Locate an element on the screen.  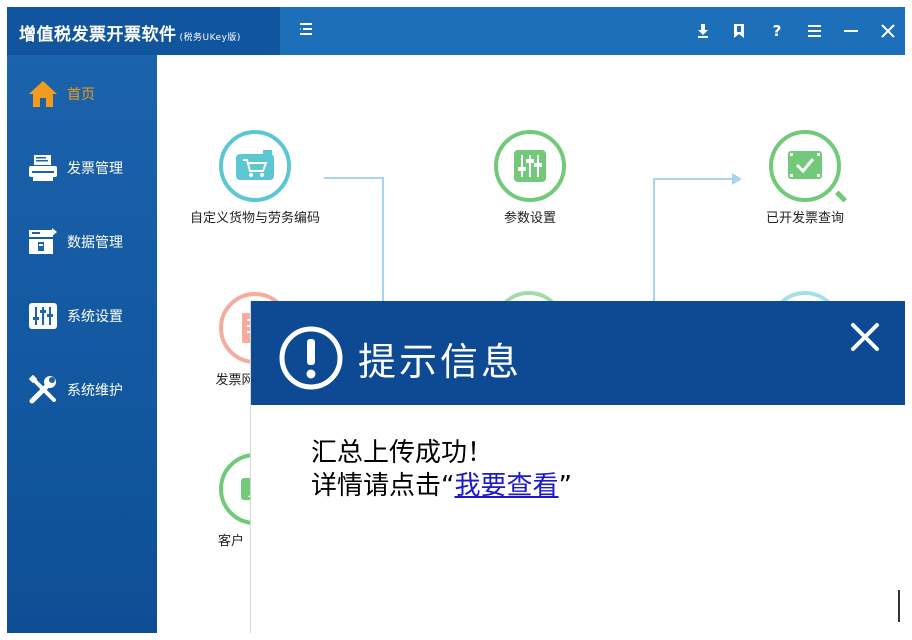
minimize-icon is located at coordinates (851, 31).